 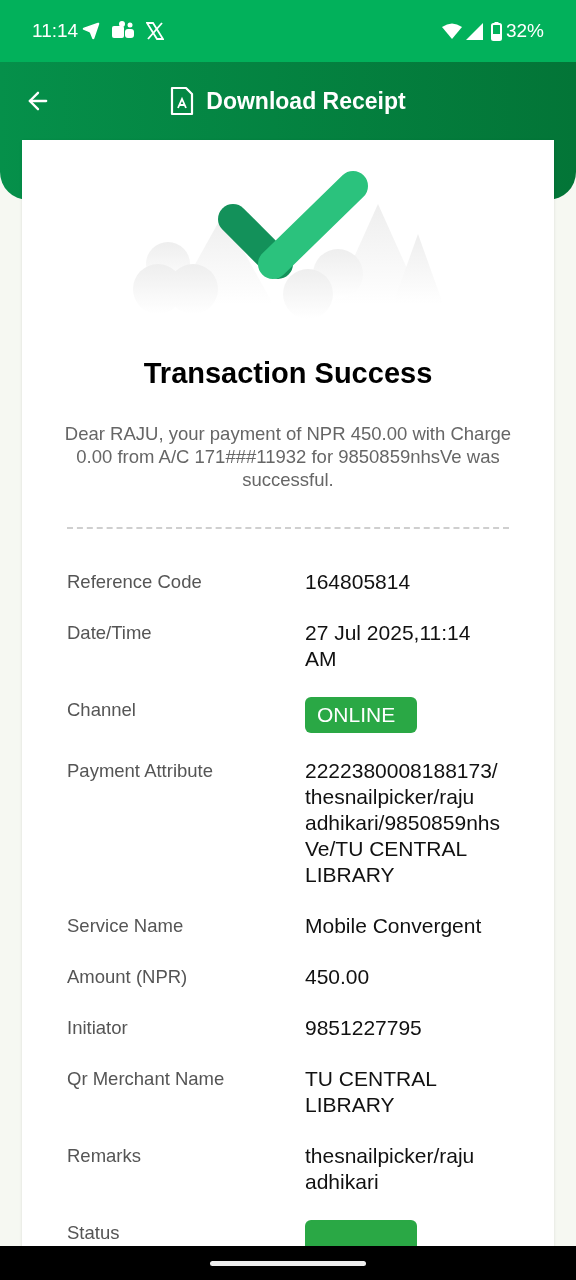 I want to click on signal-icon, so click(x=474, y=31).